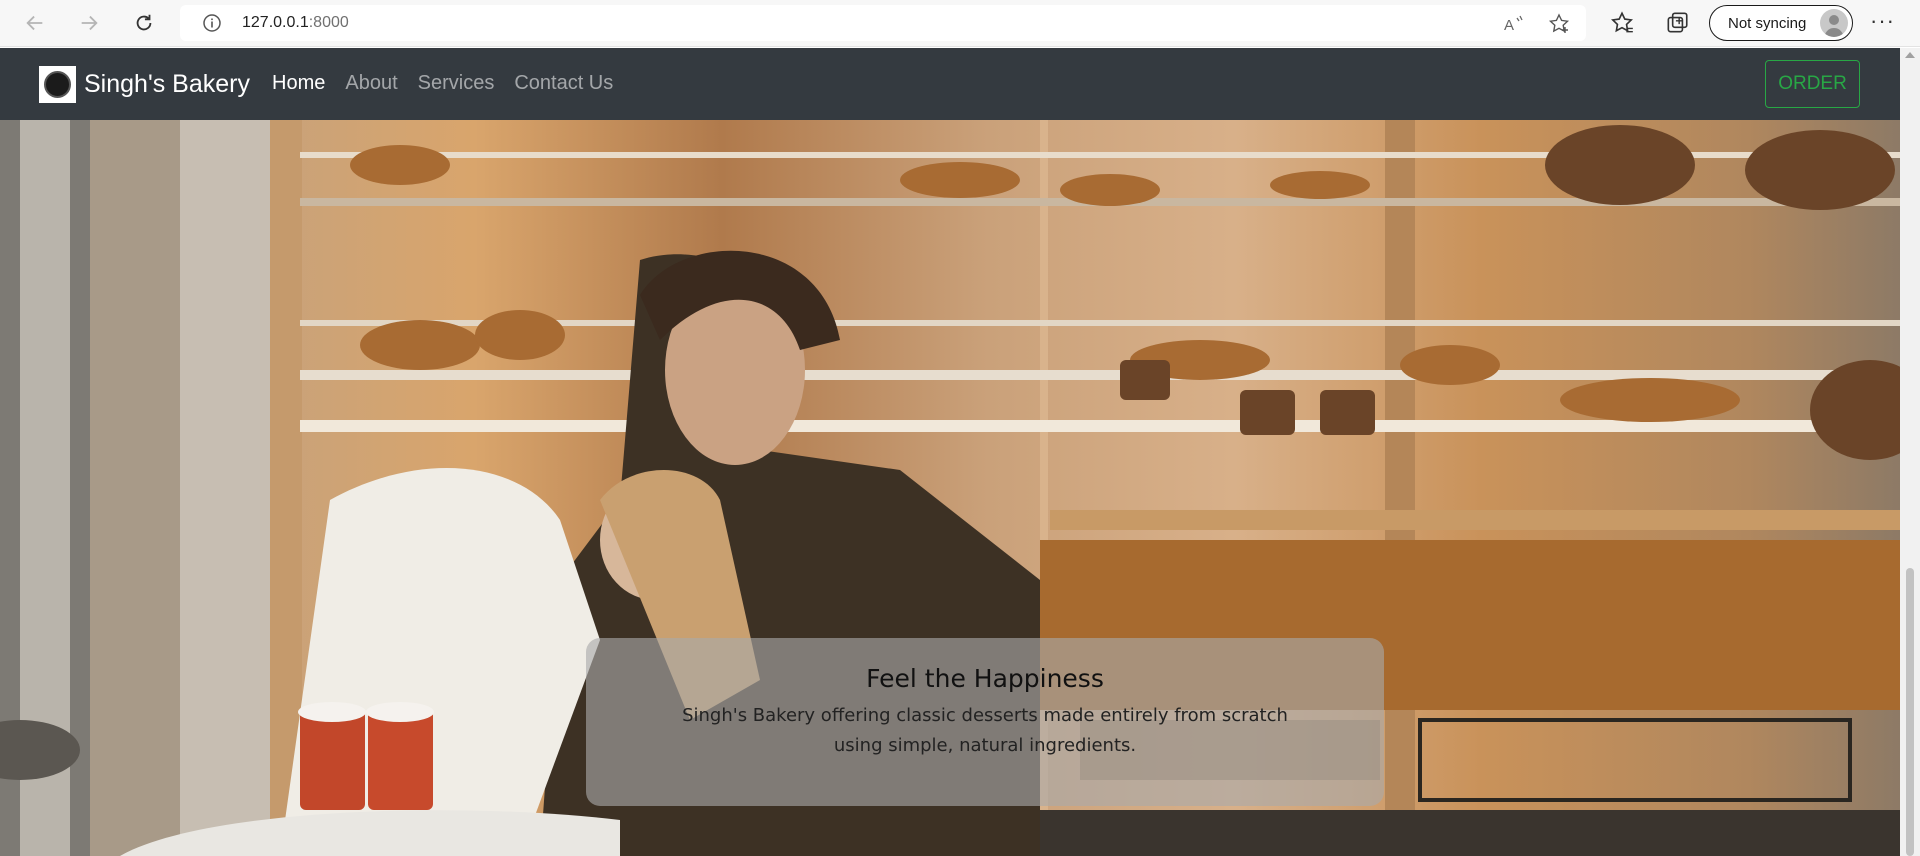  I want to click on profile-sync-button: Not syncing, so click(1781, 23).